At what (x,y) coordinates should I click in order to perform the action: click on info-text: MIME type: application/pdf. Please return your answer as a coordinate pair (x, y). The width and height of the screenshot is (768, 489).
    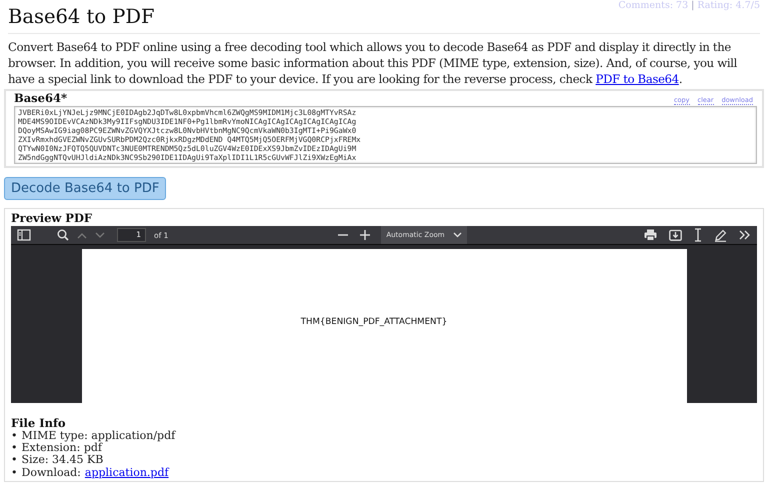
    Looking at the image, I should click on (99, 436).